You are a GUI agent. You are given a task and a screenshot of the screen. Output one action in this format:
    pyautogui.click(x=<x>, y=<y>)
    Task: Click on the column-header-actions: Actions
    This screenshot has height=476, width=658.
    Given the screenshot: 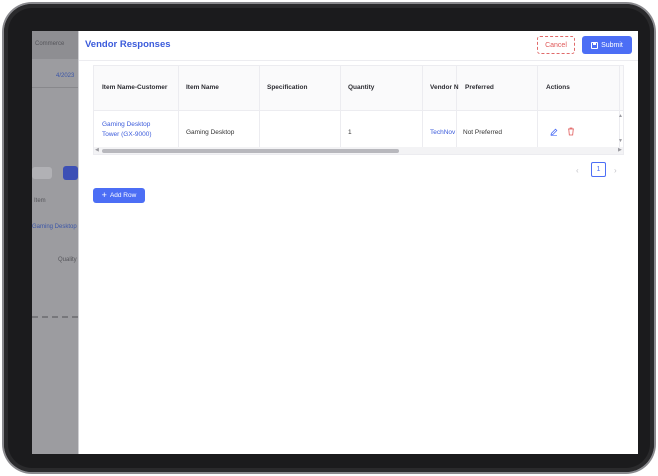 What is the action you would take?
    pyautogui.click(x=558, y=87)
    